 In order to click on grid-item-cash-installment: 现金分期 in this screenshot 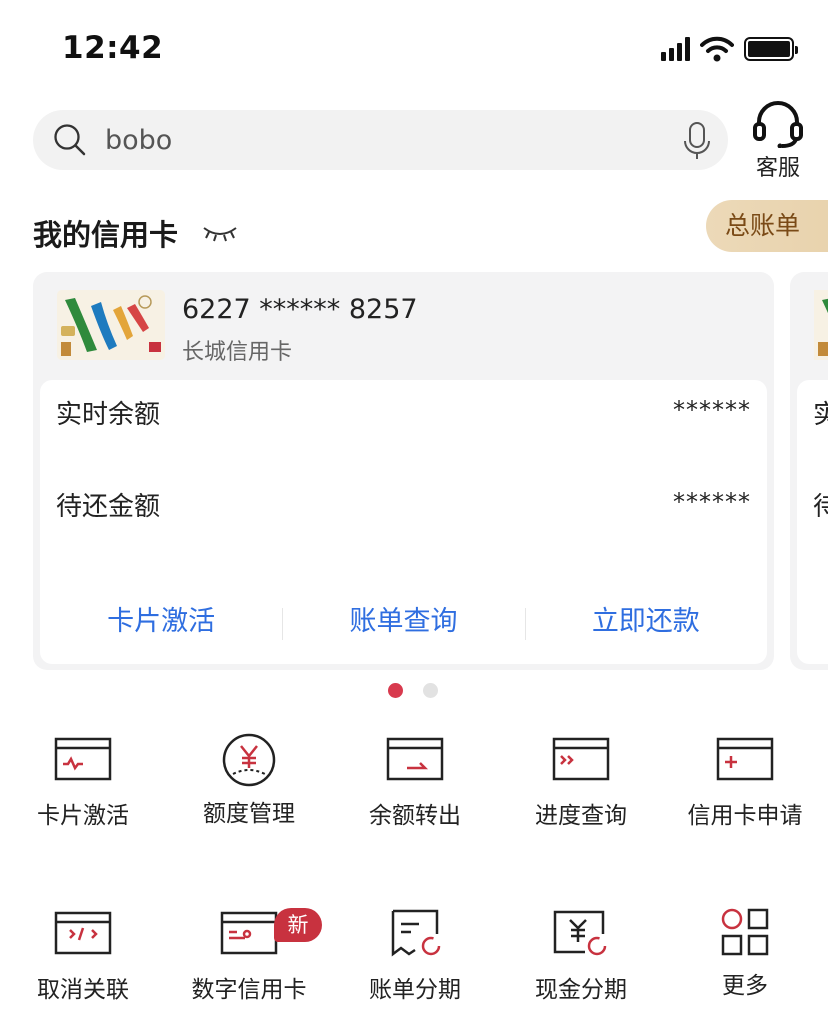, I will do `click(581, 956)`.